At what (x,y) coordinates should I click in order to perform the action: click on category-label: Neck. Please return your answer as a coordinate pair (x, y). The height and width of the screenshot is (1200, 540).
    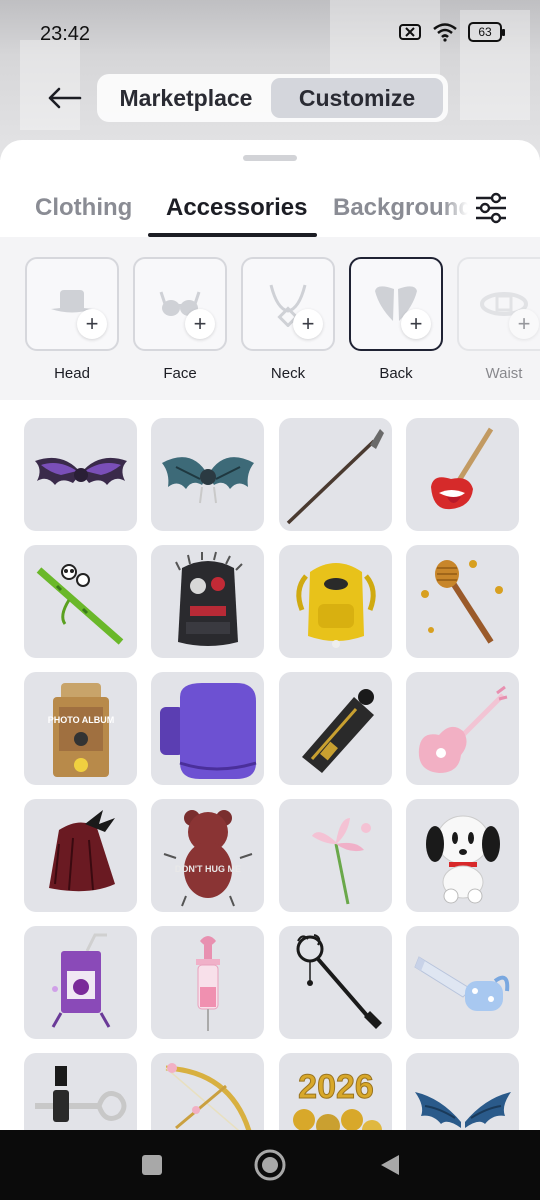
    Looking at the image, I should click on (288, 373).